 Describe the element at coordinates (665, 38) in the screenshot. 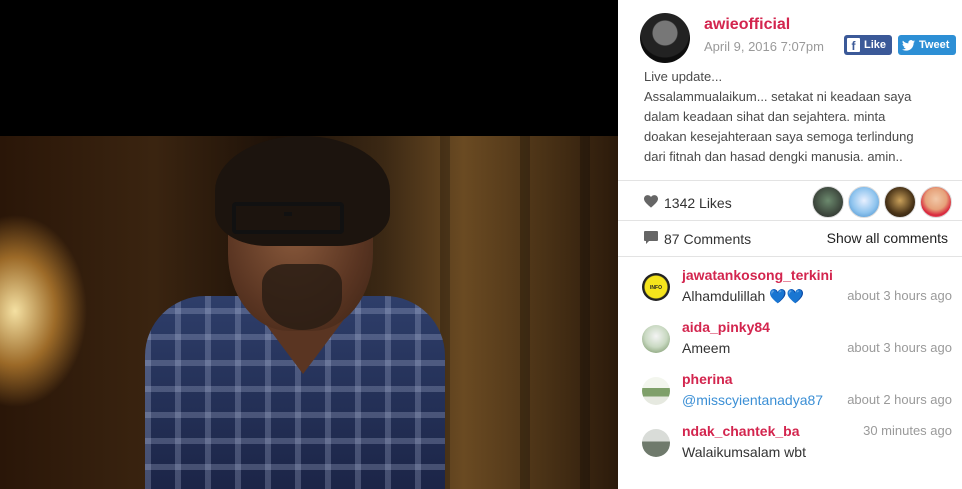

I see `author-avatar` at that location.